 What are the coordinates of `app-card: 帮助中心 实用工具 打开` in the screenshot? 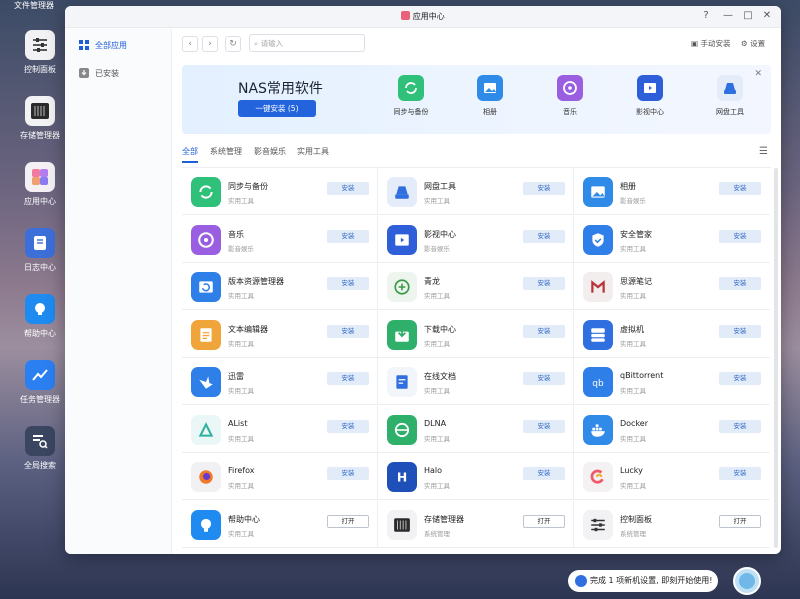 It's located at (280, 524).